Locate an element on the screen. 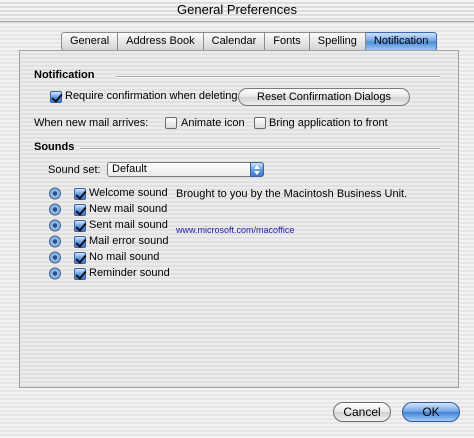  sounds-divider is located at coordinates (260, 149).